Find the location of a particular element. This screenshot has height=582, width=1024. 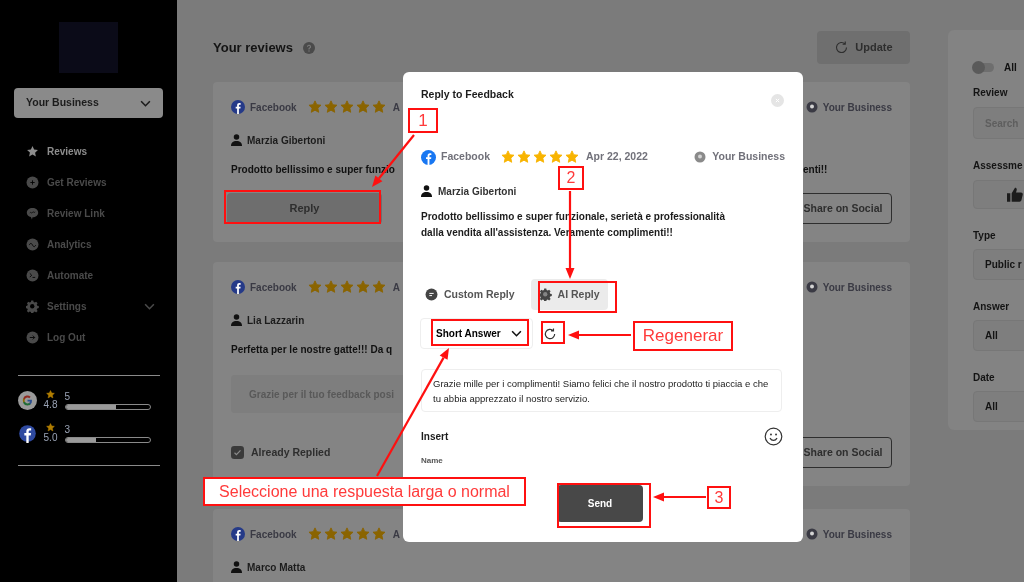

highlight-frame is located at coordinates (553, 332).